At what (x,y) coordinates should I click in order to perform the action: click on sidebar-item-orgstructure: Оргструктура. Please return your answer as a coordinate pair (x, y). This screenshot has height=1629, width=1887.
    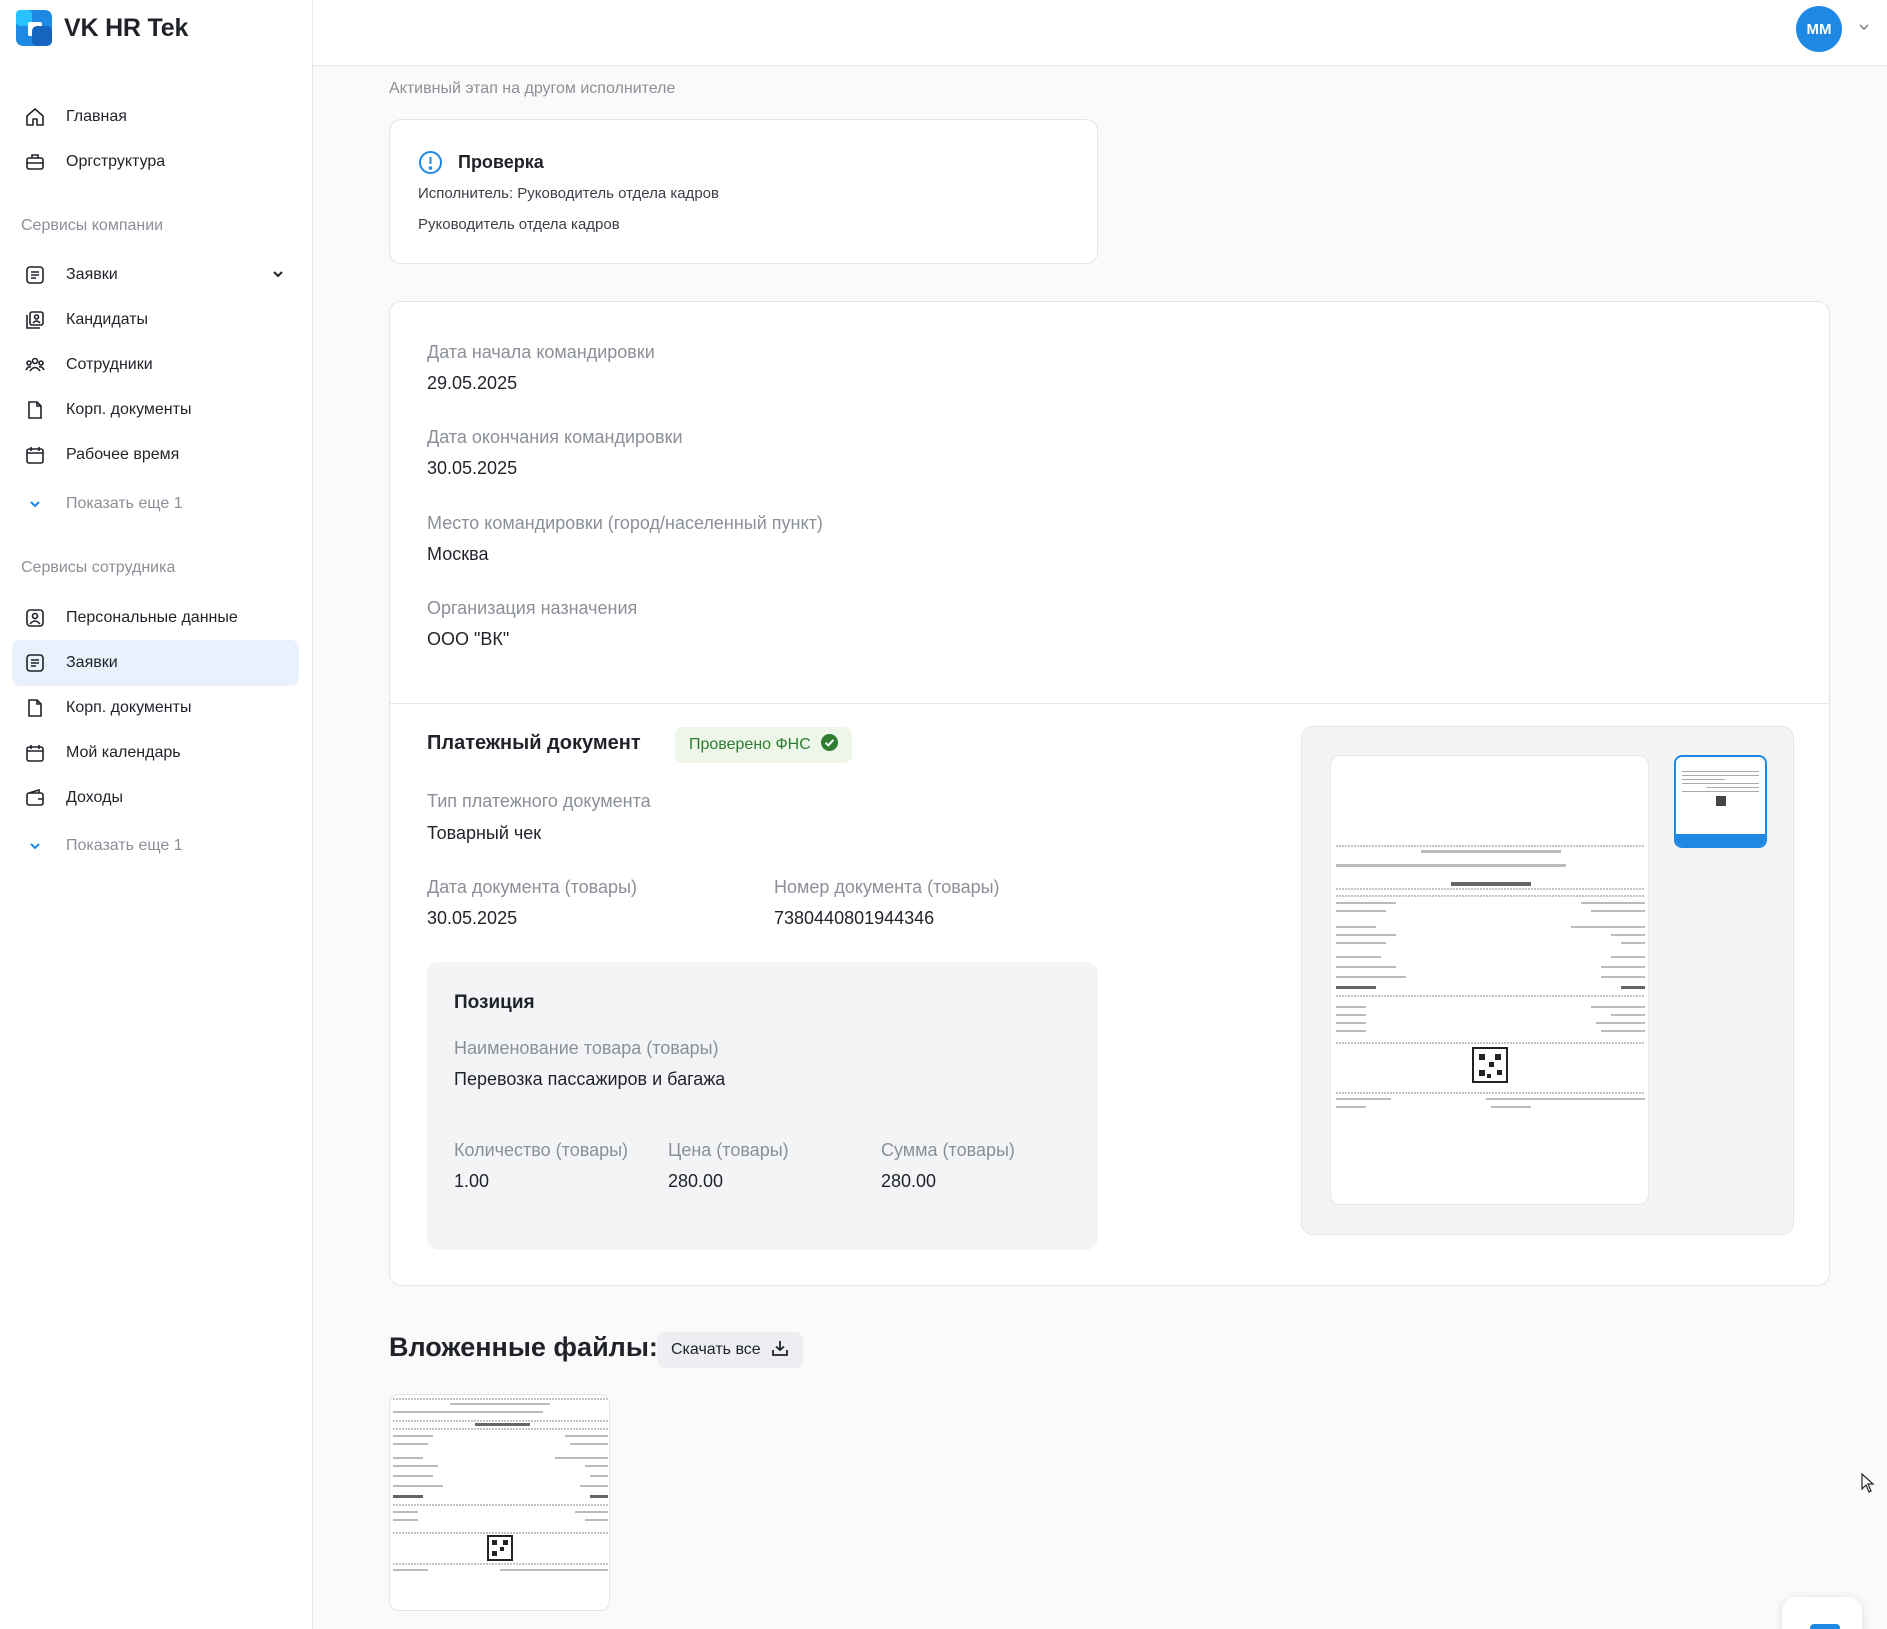
    Looking at the image, I should click on (155, 162).